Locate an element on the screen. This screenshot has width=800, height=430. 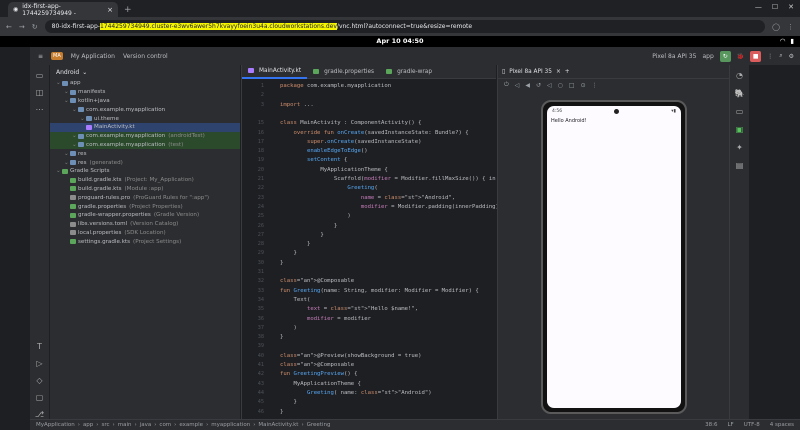
tree-item: local.properties (SDK Location) is located at coordinates (145, 233).